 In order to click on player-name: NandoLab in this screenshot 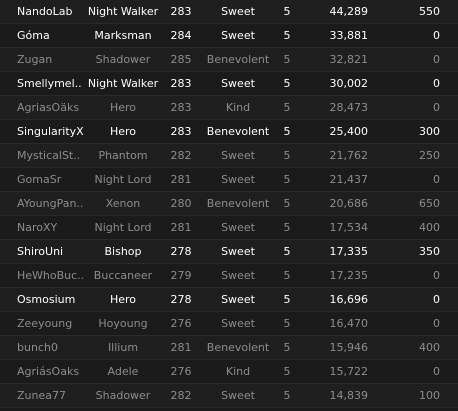, I will do `click(45, 11)`.